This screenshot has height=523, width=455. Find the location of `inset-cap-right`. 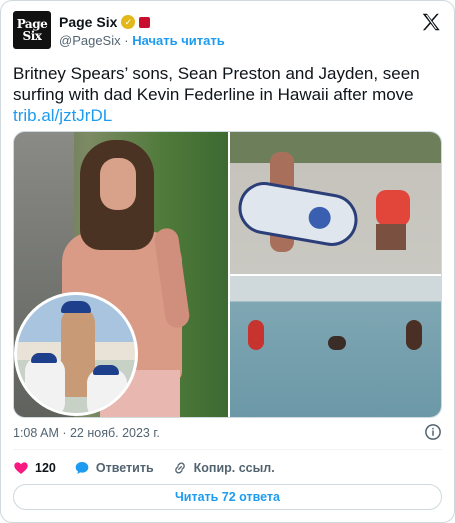

inset-cap-right is located at coordinates (106, 370).